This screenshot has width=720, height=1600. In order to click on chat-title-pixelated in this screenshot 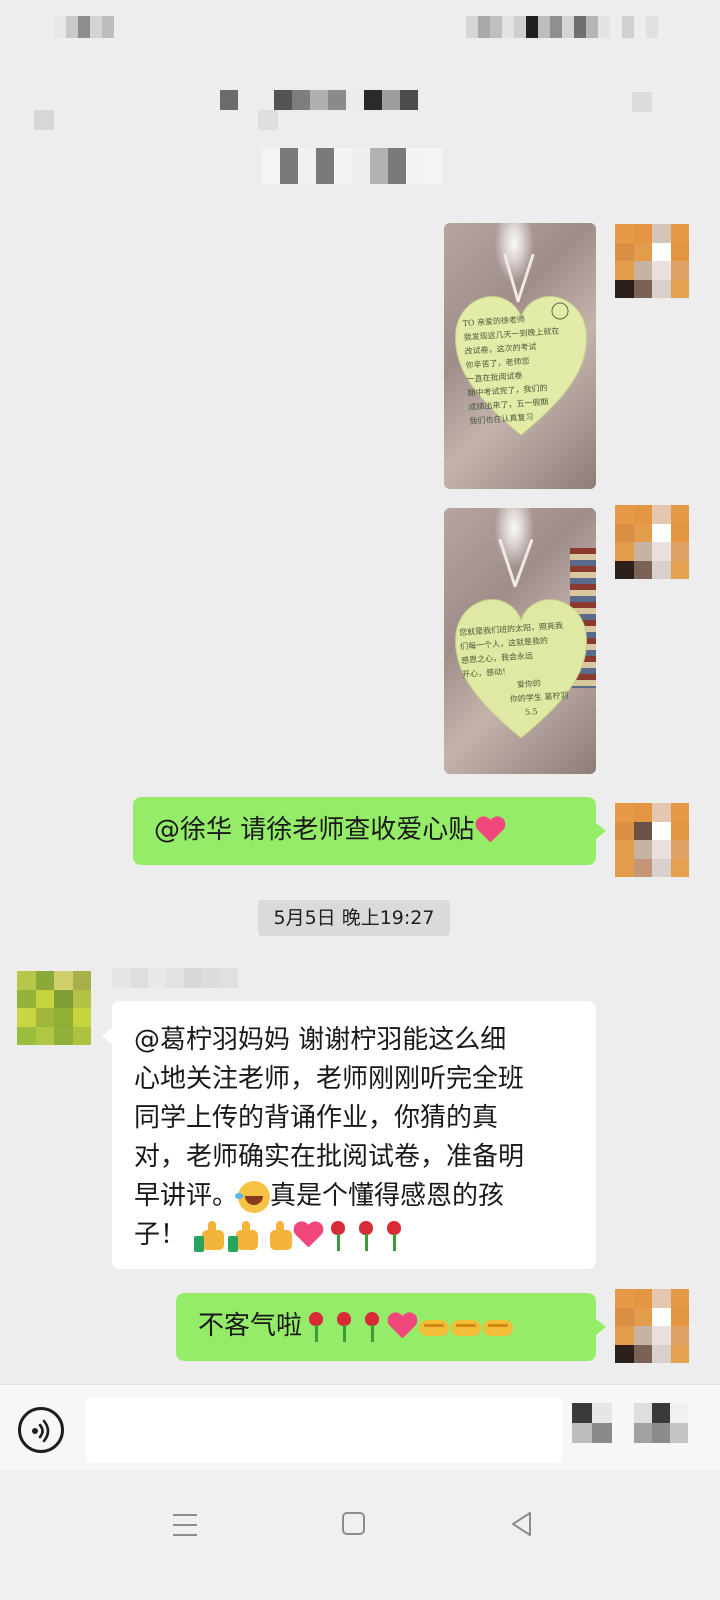, I will do `click(319, 100)`.